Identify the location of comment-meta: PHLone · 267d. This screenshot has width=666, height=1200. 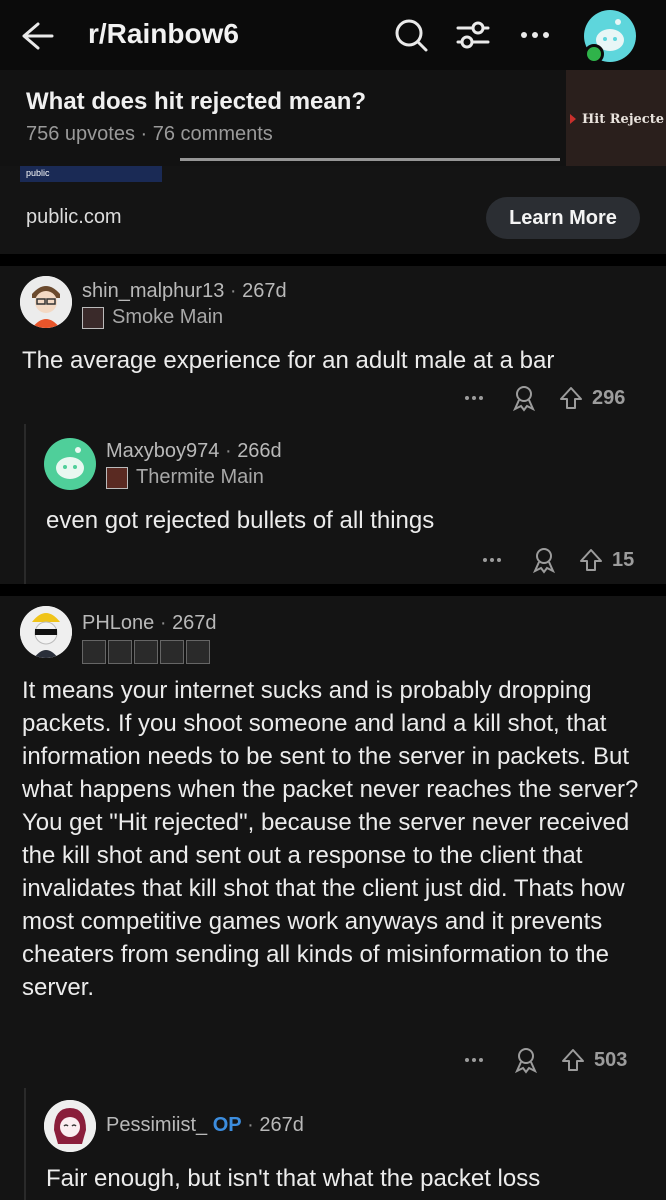
(149, 623).